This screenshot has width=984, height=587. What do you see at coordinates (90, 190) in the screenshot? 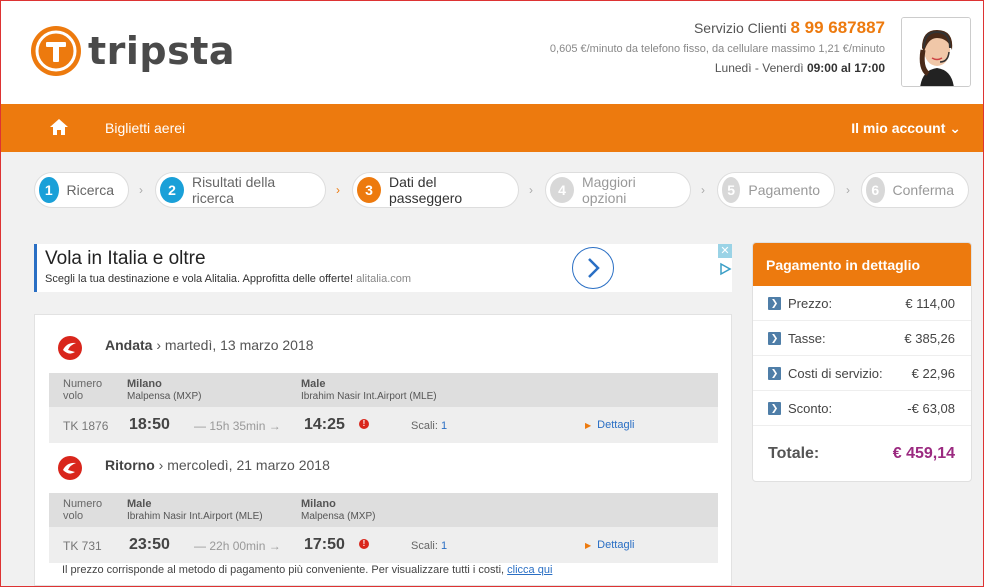
I see `step-label: Ricerca` at bounding box center [90, 190].